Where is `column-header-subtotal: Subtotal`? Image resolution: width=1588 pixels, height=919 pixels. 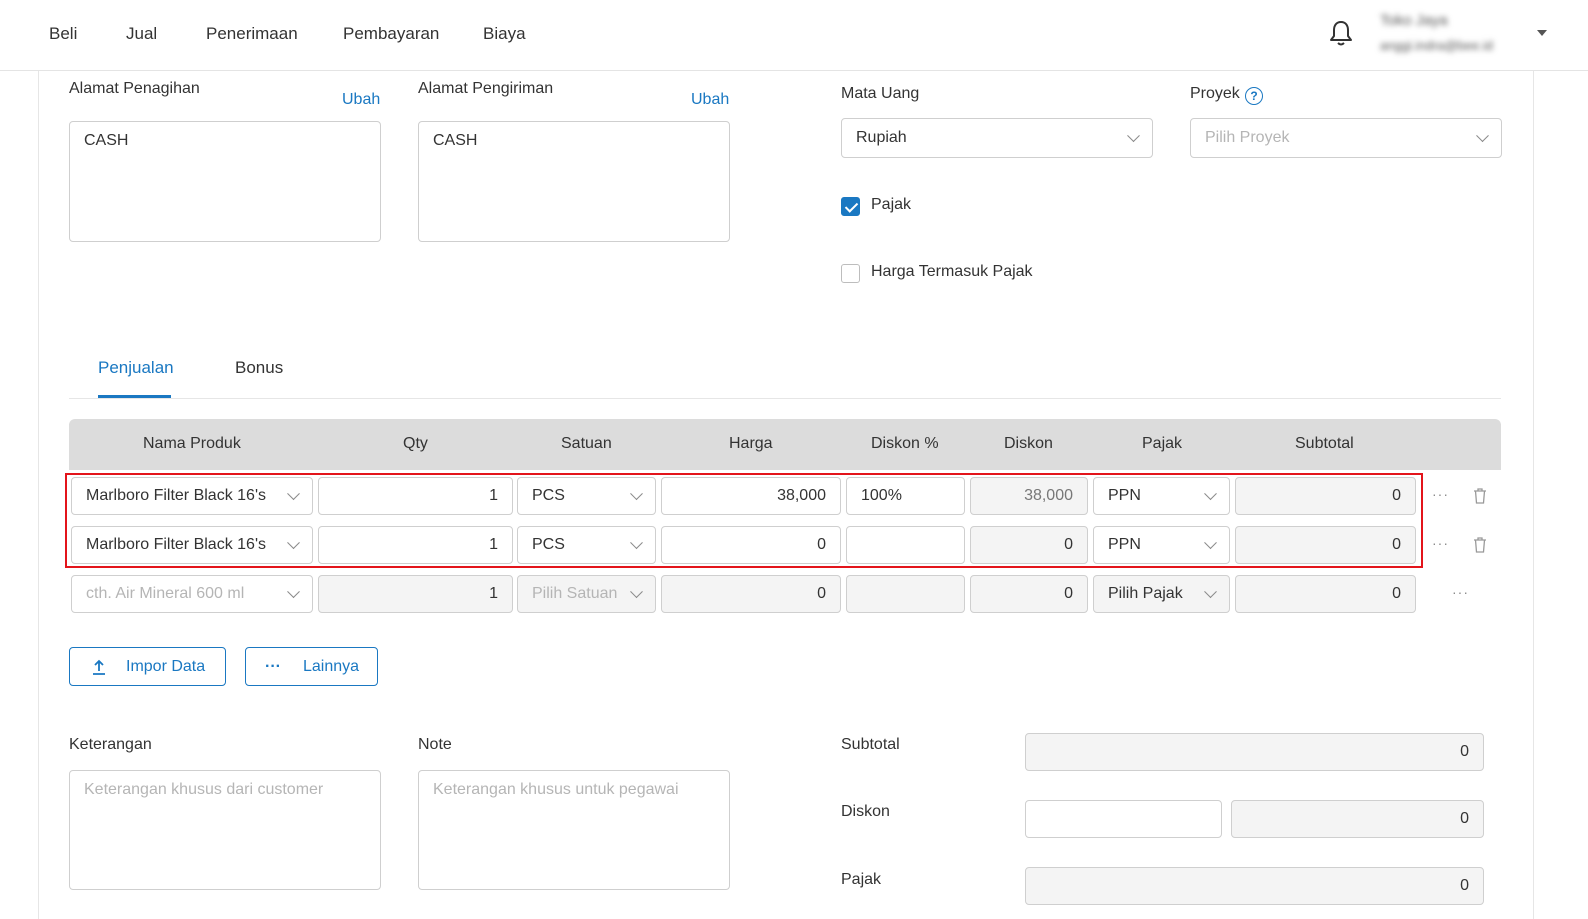
column-header-subtotal: Subtotal is located at coordinates (1324, 443).